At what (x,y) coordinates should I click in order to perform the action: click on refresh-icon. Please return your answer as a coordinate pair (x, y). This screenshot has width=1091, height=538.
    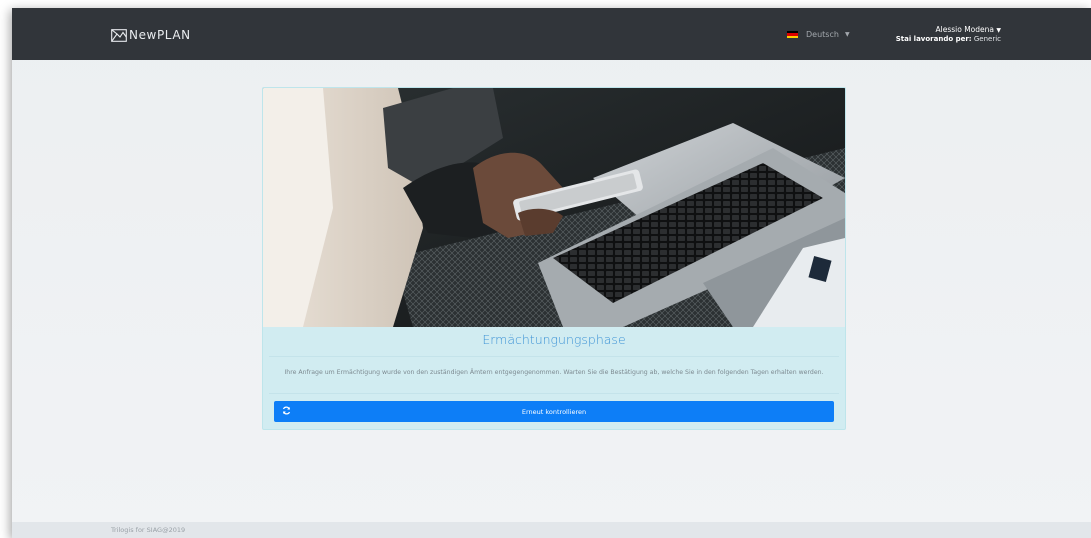
    Looking at the image, I should click on (286, 410).